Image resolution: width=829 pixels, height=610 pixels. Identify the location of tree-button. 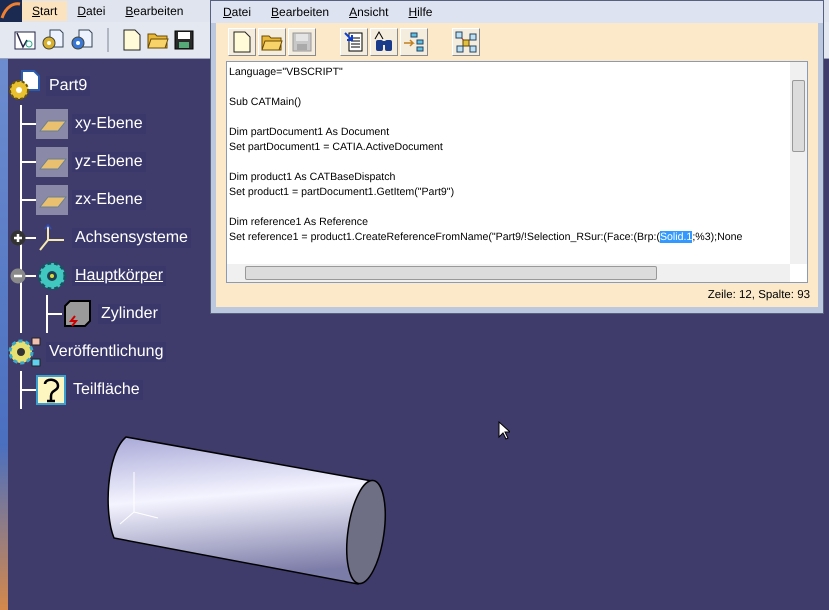
(414, 42).